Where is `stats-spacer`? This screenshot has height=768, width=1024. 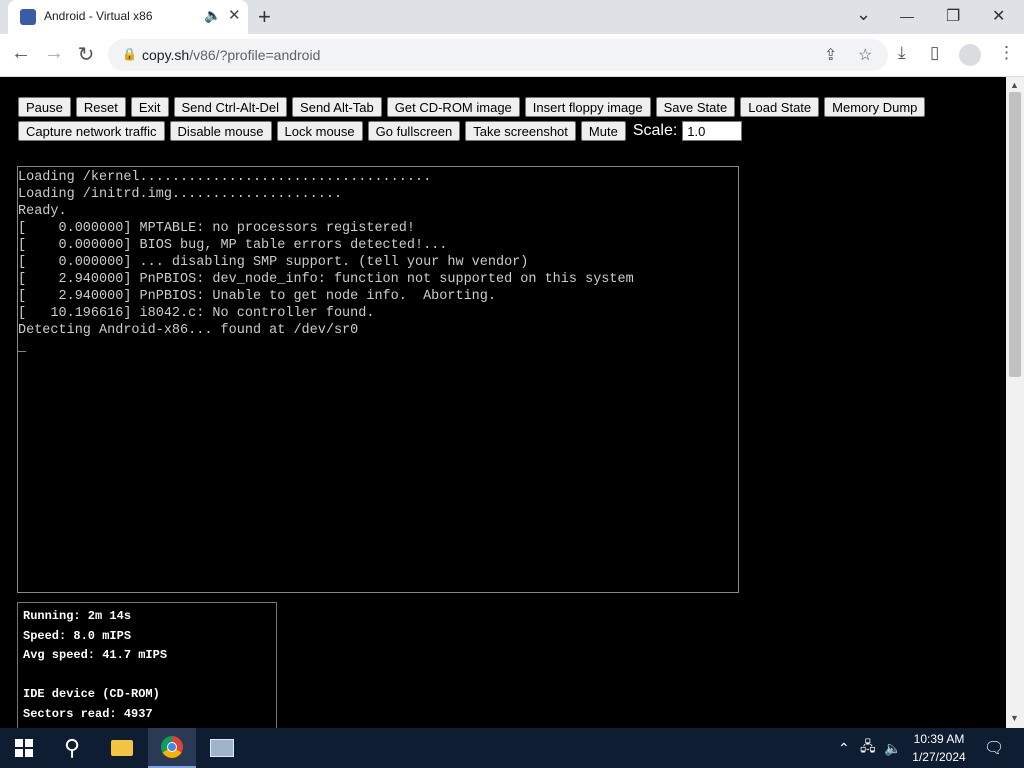
stats-spacer is located at coordinates (147, 676).